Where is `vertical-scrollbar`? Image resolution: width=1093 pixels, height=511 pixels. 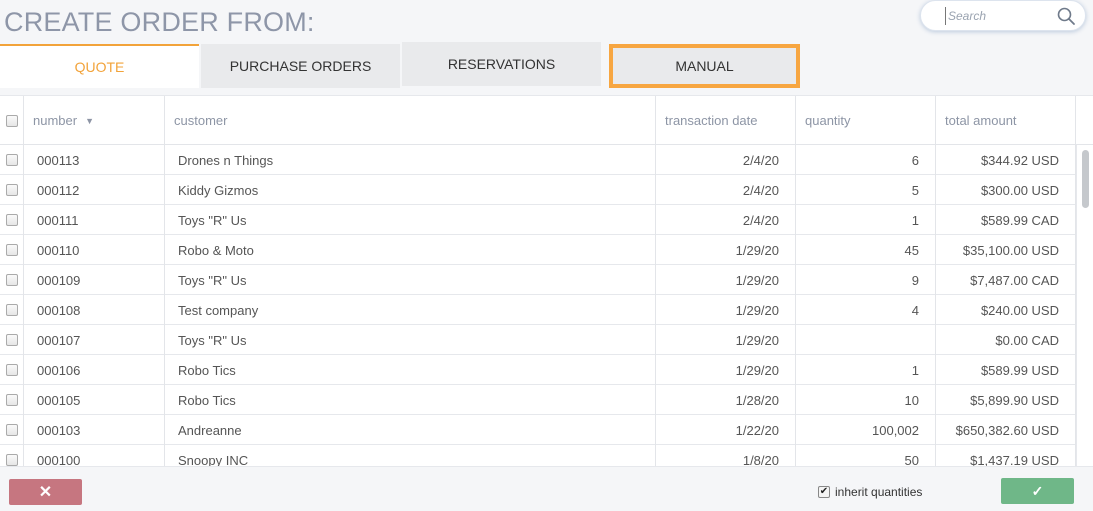 vertical-scrollbar is located at coordinates (1084, 305).